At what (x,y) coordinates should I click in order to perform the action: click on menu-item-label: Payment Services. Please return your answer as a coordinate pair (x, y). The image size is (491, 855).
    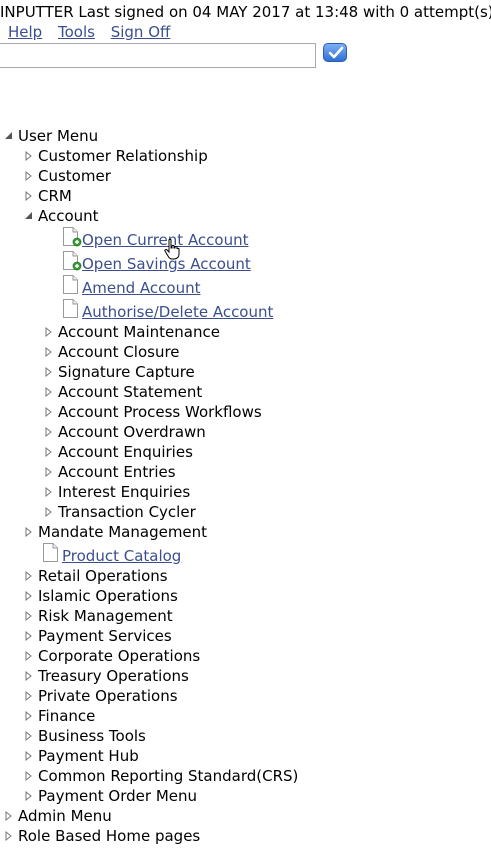
    Looking at the image, I should click on (105, 636).